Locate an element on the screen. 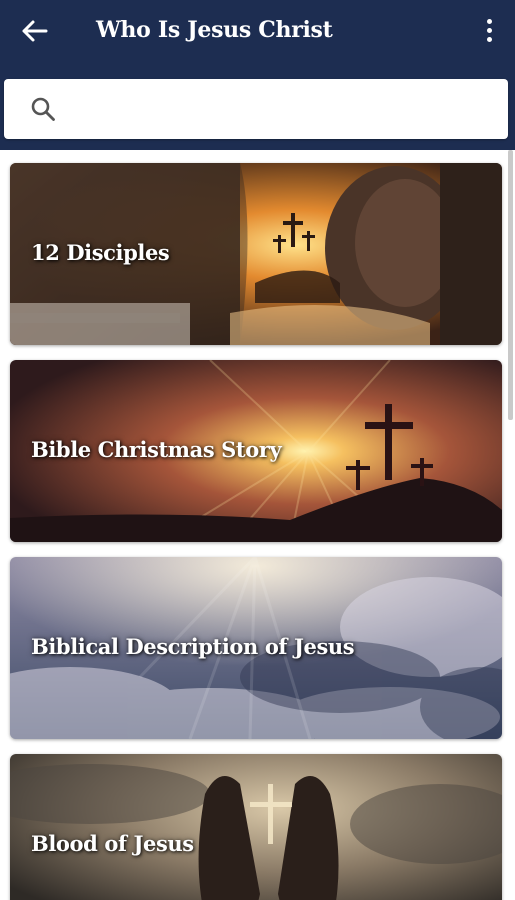 The image size is (515, 900). search-bar is located at coordinates (256, 109).